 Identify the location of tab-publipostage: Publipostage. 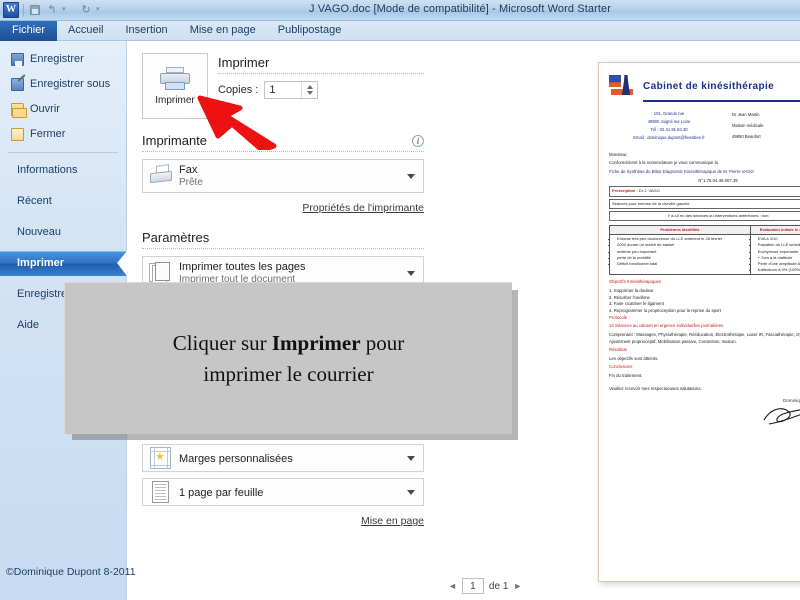
(310, 31).